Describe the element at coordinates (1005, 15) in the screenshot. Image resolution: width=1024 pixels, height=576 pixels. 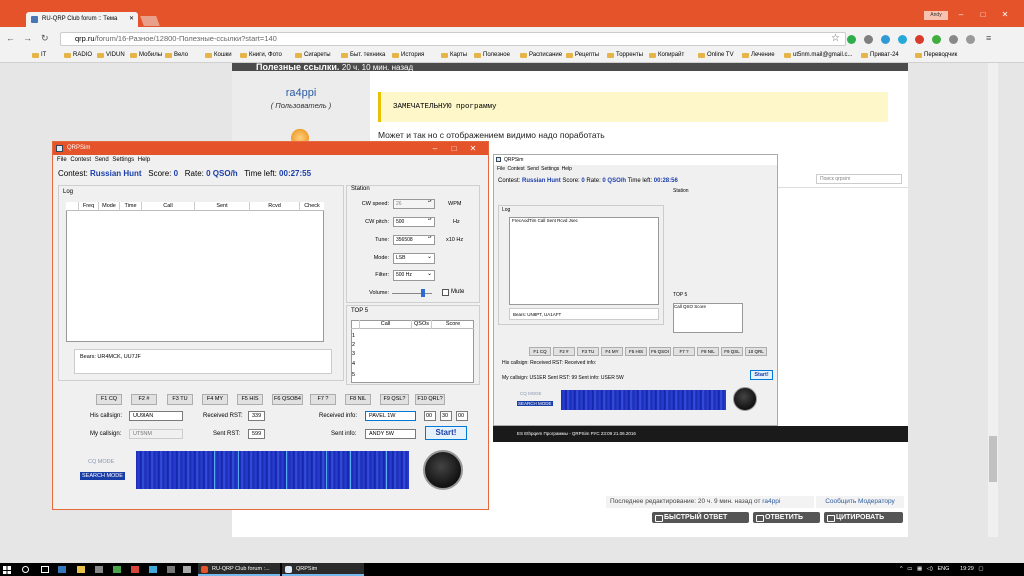
I see `close-window-icon: ✕` at that location.